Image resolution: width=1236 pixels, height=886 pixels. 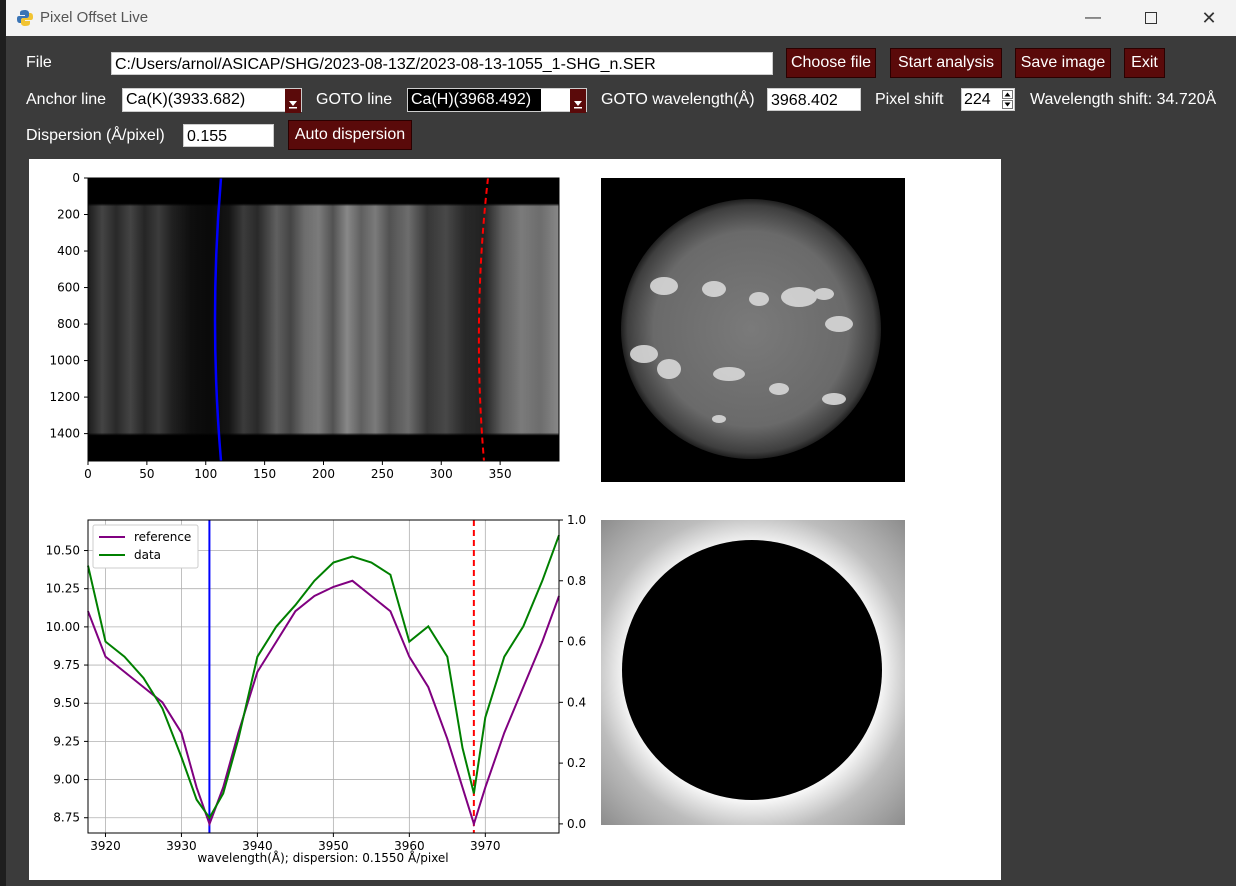 I want to click on x-tick-label: 150, so click(x=264, y=474).